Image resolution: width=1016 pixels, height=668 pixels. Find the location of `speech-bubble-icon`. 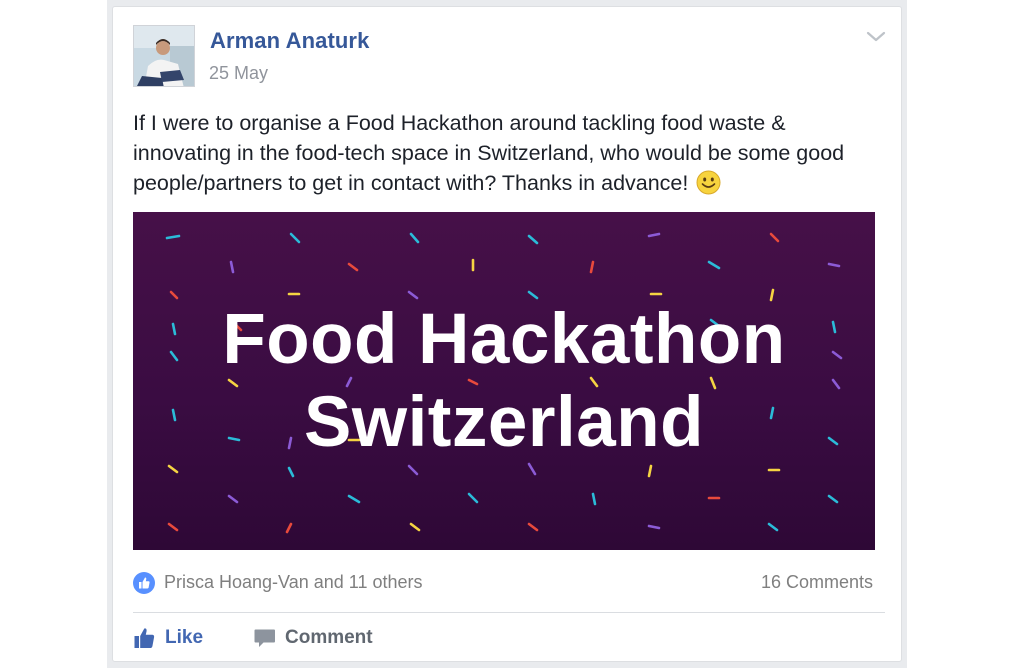

speech-bubble-icon is located at coordinates (265, 640).